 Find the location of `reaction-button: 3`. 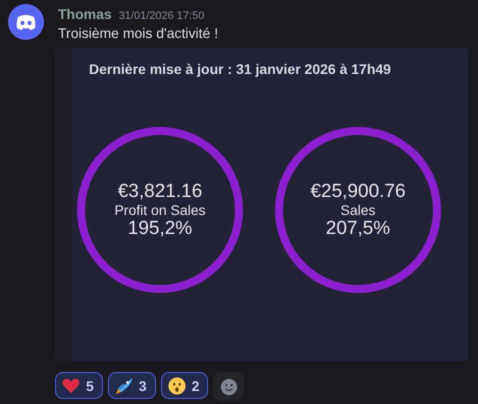

reaction-button: 3 is located at coordinates (132, 385).